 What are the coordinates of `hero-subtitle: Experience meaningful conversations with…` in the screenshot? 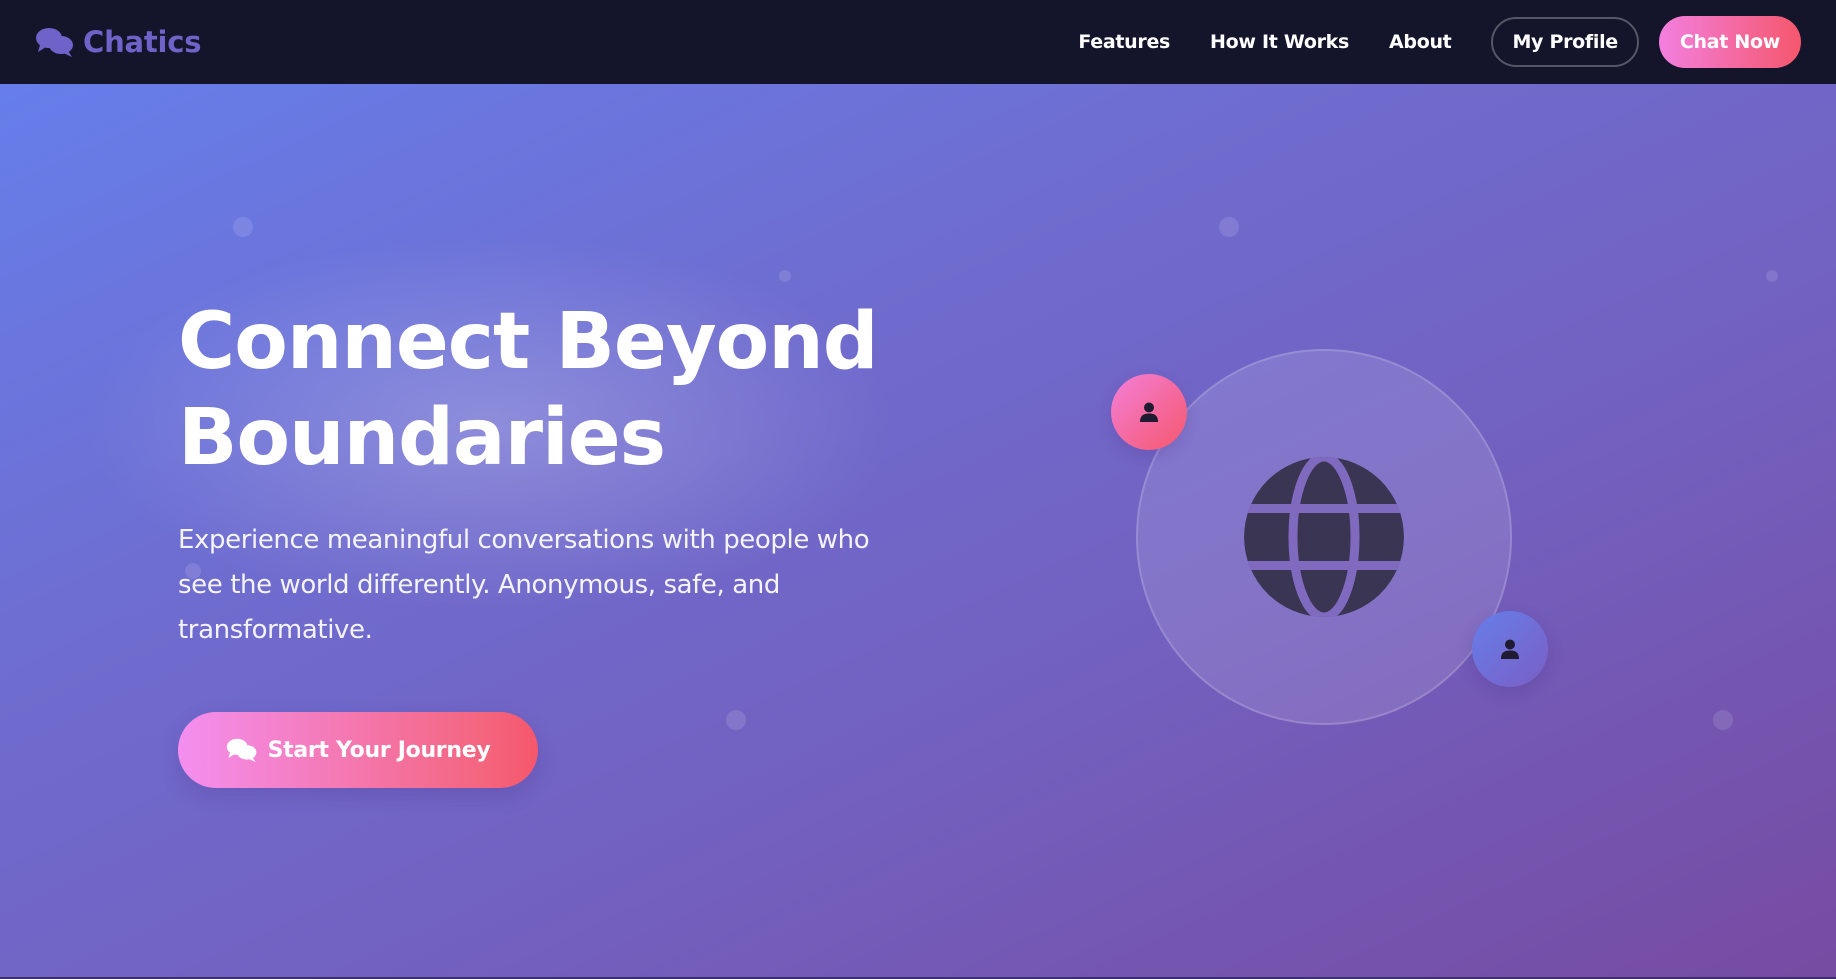 It's located at (524, 585).